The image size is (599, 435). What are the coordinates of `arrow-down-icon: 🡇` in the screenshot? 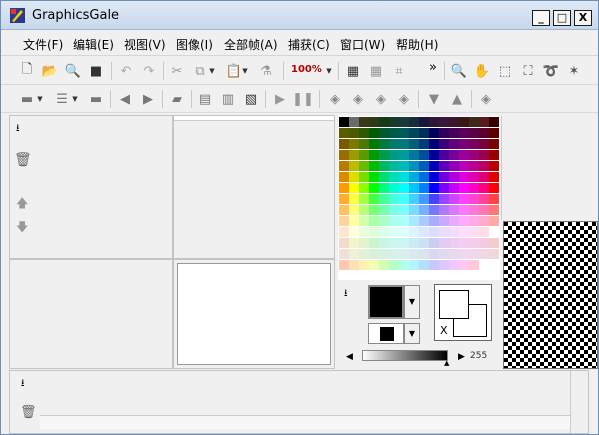 It's located at (22, 228).